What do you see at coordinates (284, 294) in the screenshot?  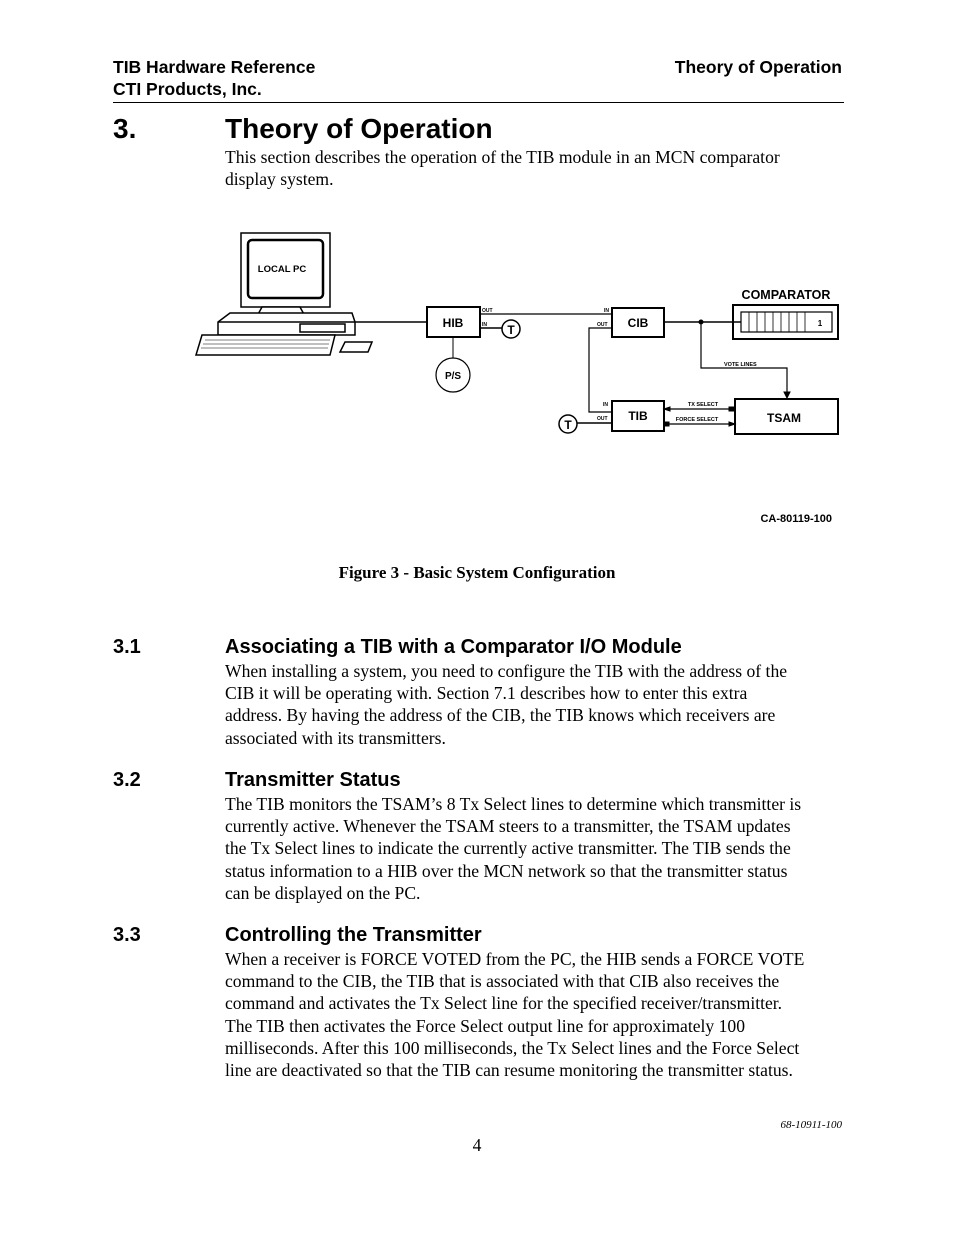 I see `local-pc-icon` at bounding box center [284, 294].